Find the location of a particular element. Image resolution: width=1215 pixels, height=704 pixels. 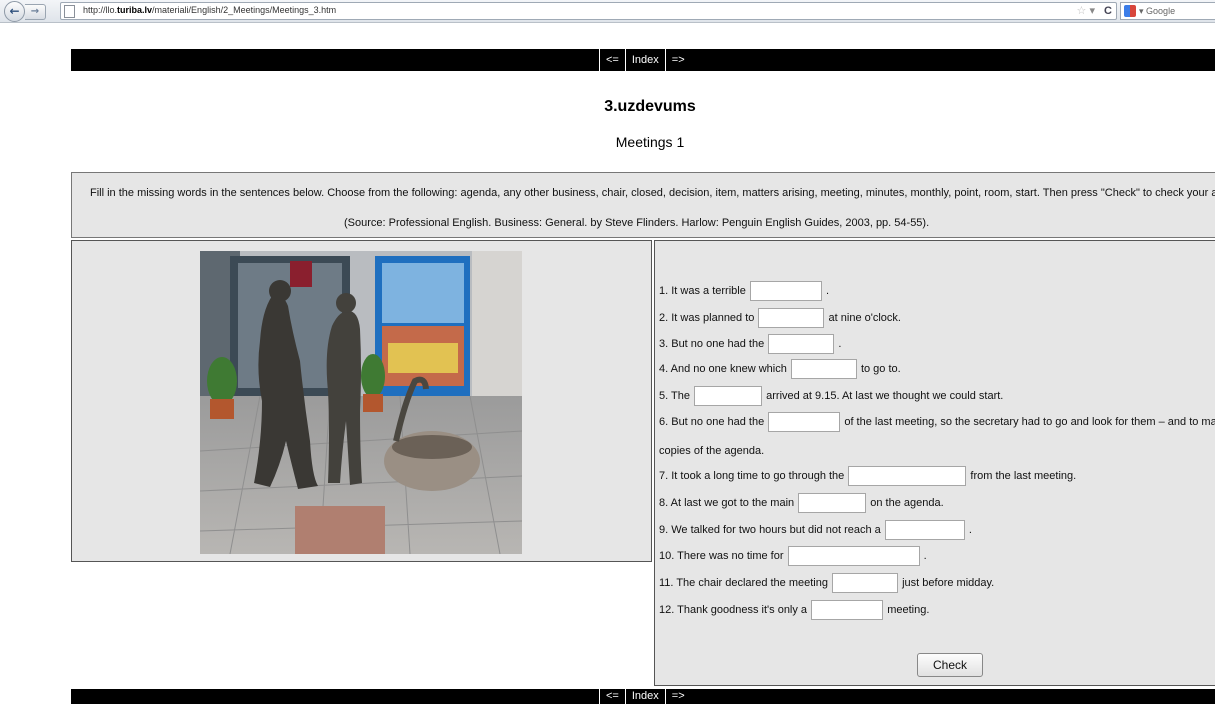

check-button: Check is located at coordinates (950, 665).